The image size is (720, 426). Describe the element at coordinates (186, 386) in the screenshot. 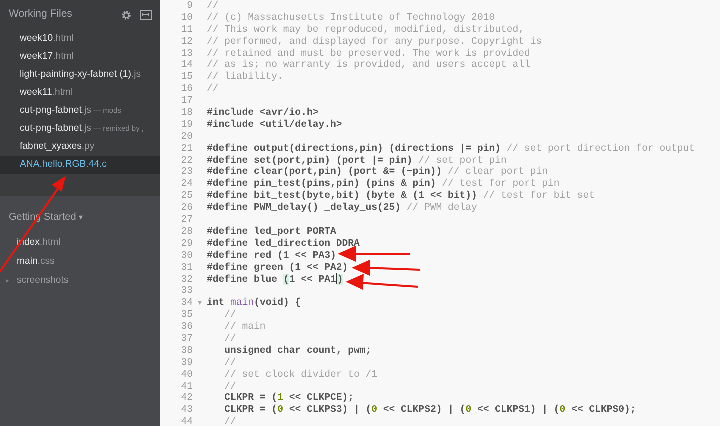

I see `line-number: 41` at that location.